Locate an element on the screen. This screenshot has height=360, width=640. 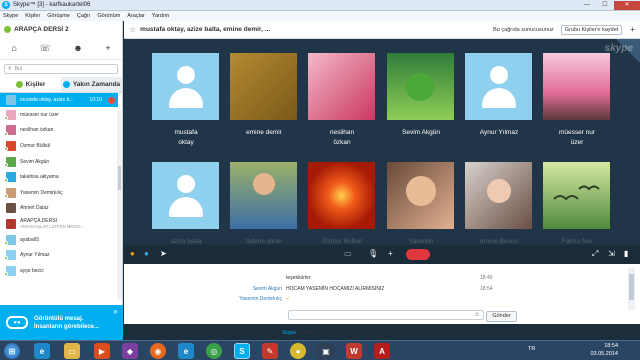
contact-name: neslihan özkan is located at coordinates (37, 130).